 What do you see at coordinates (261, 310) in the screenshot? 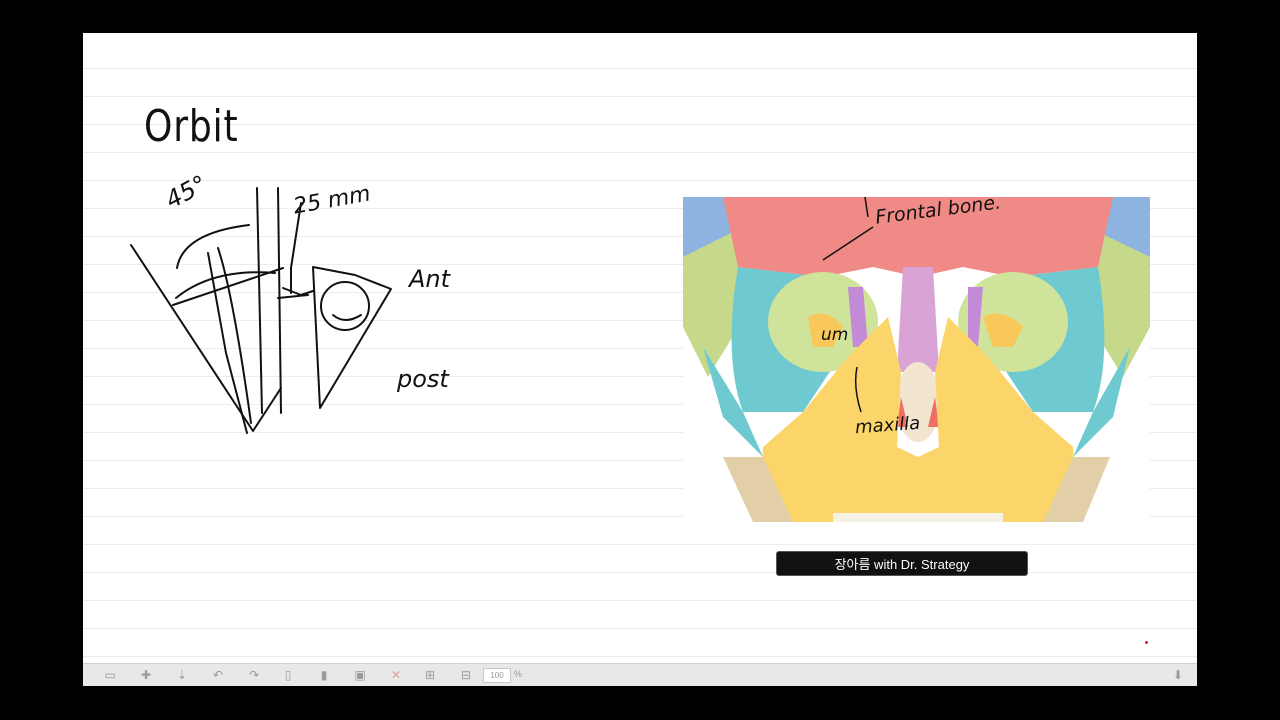
I see `orbit-sketch` at bounding box center [261, 310].